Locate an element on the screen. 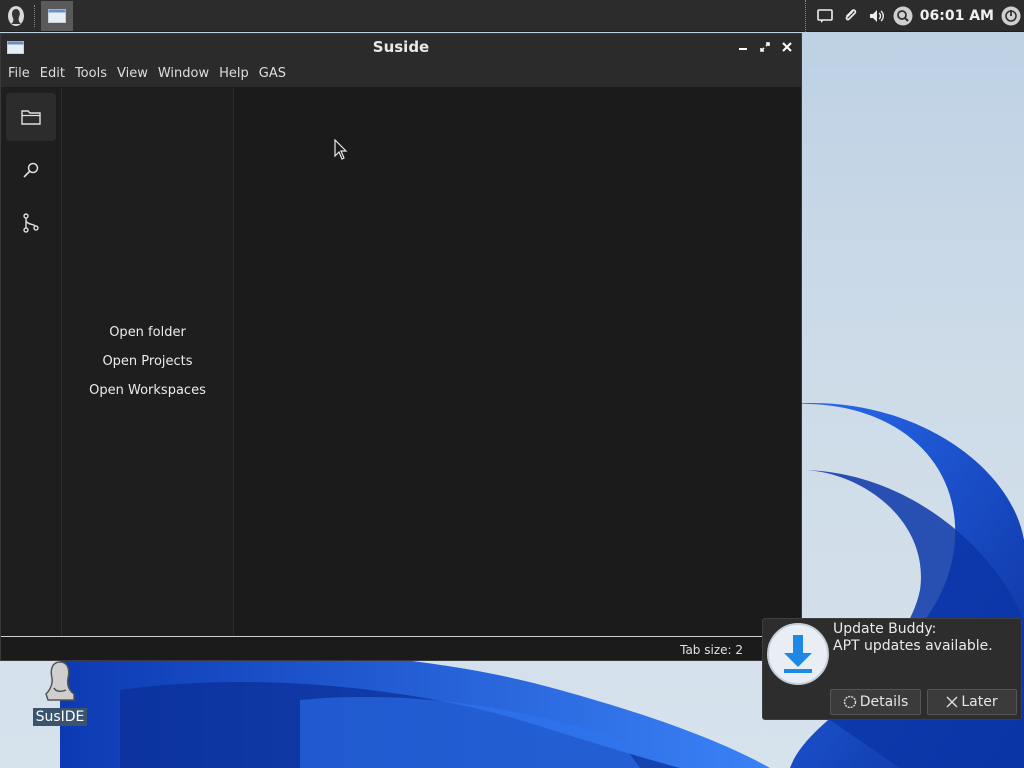 The image size is (1024, 768). clock: 06:01 AM is located at coordinates (957, 16).